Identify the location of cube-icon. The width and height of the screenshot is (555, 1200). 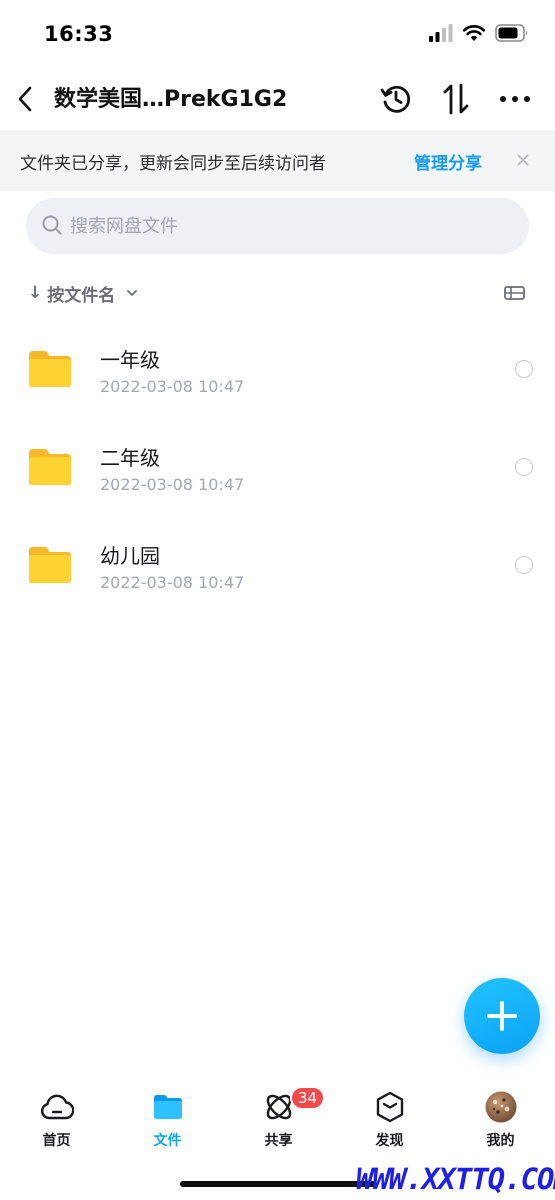
(390, 1107).